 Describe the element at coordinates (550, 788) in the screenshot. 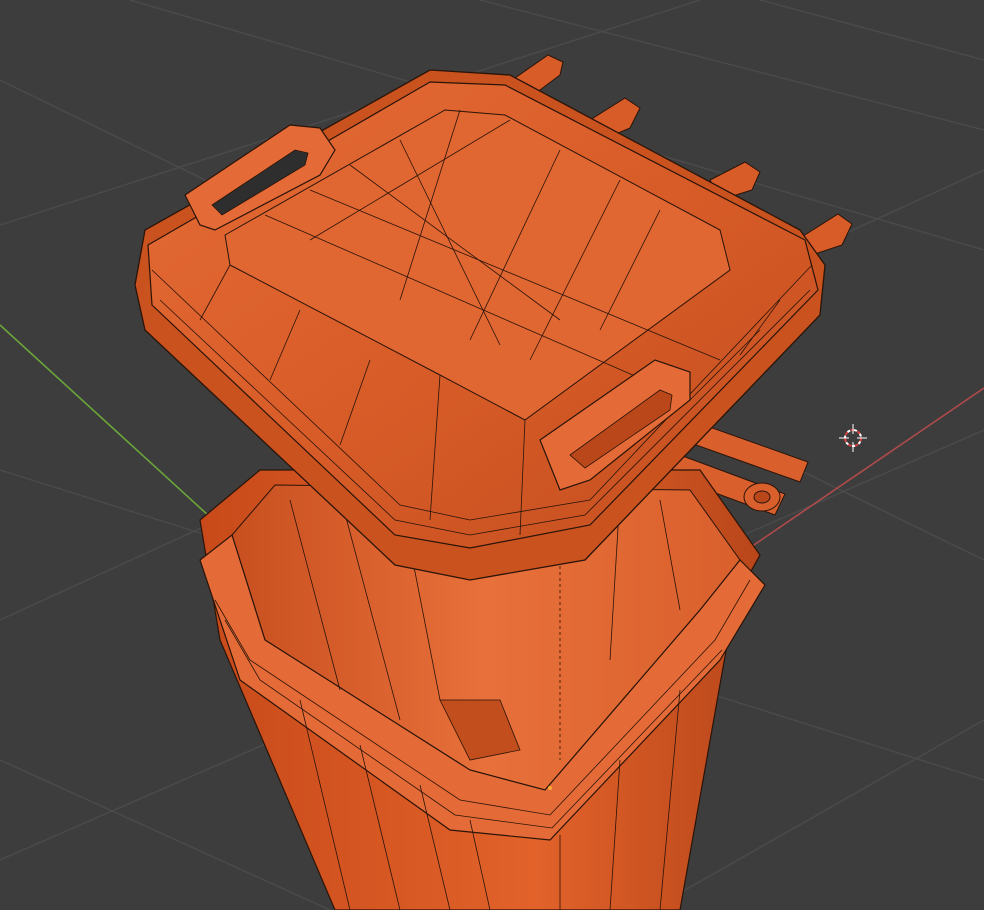

I see `selected-vertex` at that location.